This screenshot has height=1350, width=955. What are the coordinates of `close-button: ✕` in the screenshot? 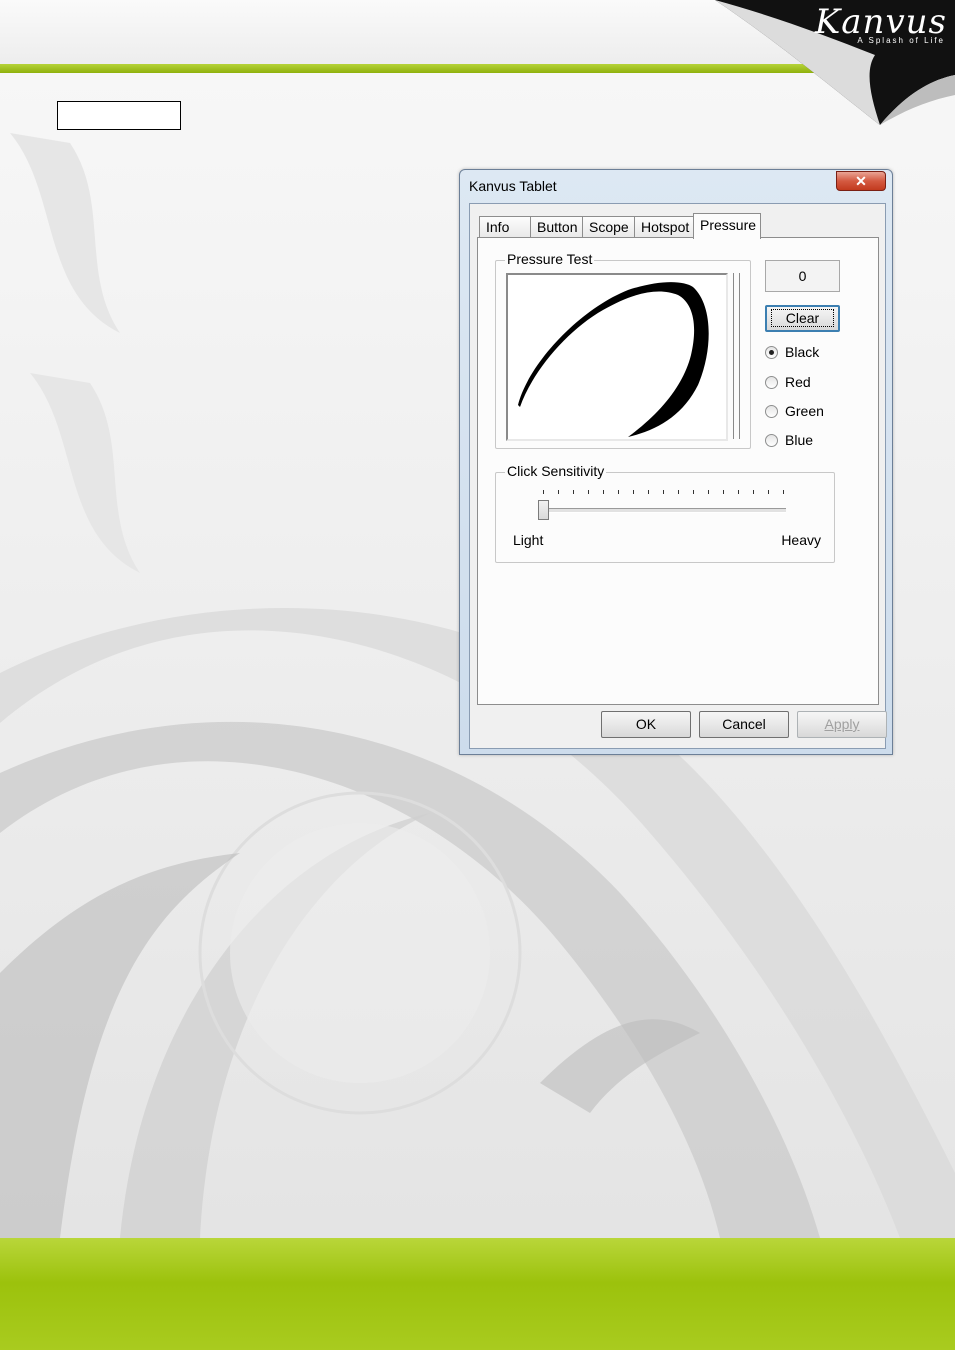 It's located at (861, 181).